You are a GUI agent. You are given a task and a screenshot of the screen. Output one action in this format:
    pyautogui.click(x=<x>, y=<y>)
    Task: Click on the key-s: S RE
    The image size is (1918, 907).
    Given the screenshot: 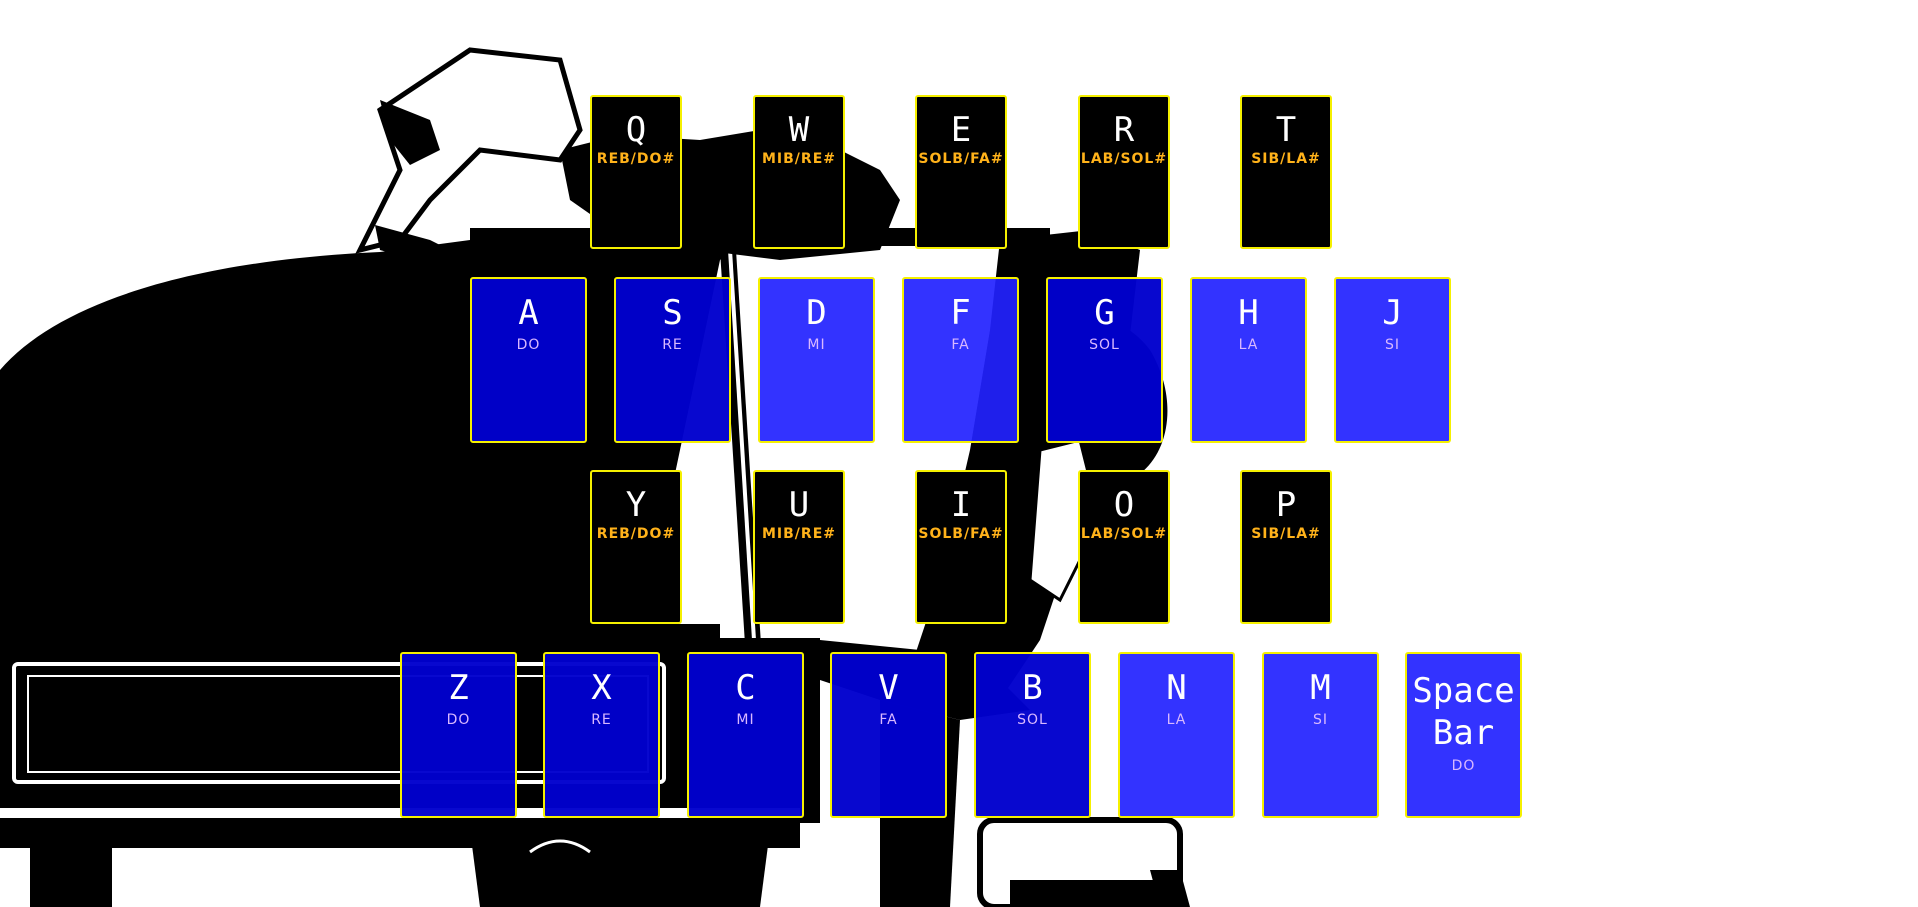 What is the action you would take?
    pyautogui.click(x=672, y=360)
    